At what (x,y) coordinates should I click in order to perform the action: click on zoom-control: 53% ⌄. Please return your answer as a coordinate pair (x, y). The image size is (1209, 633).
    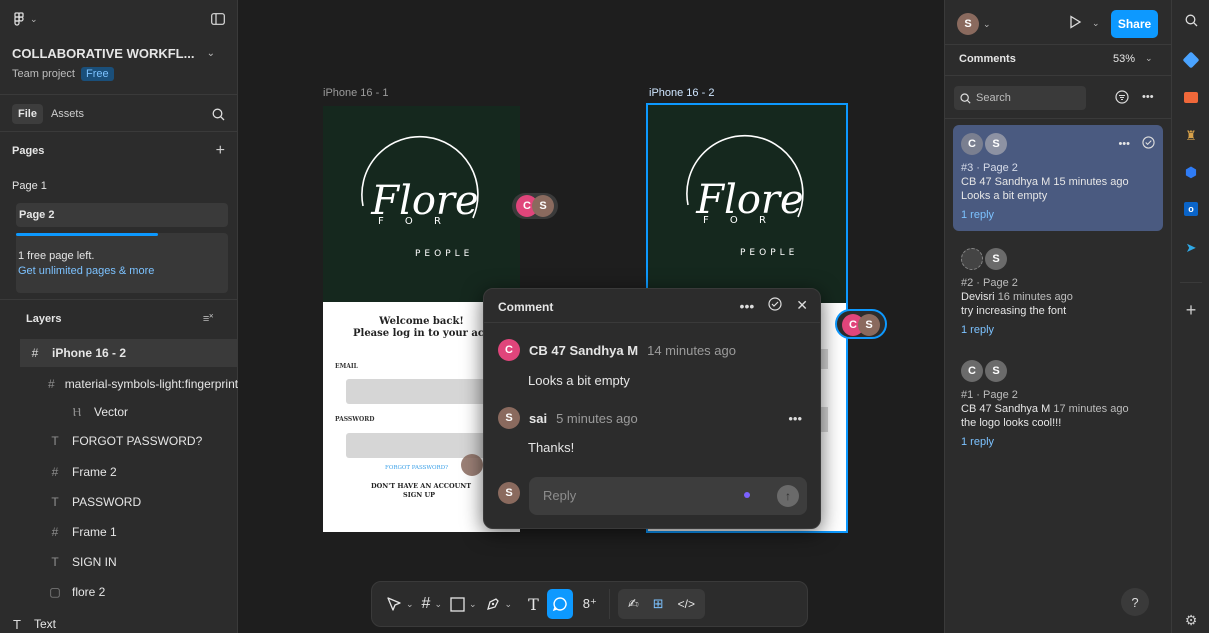
    Looking at the image, I should click on (1133, 59).